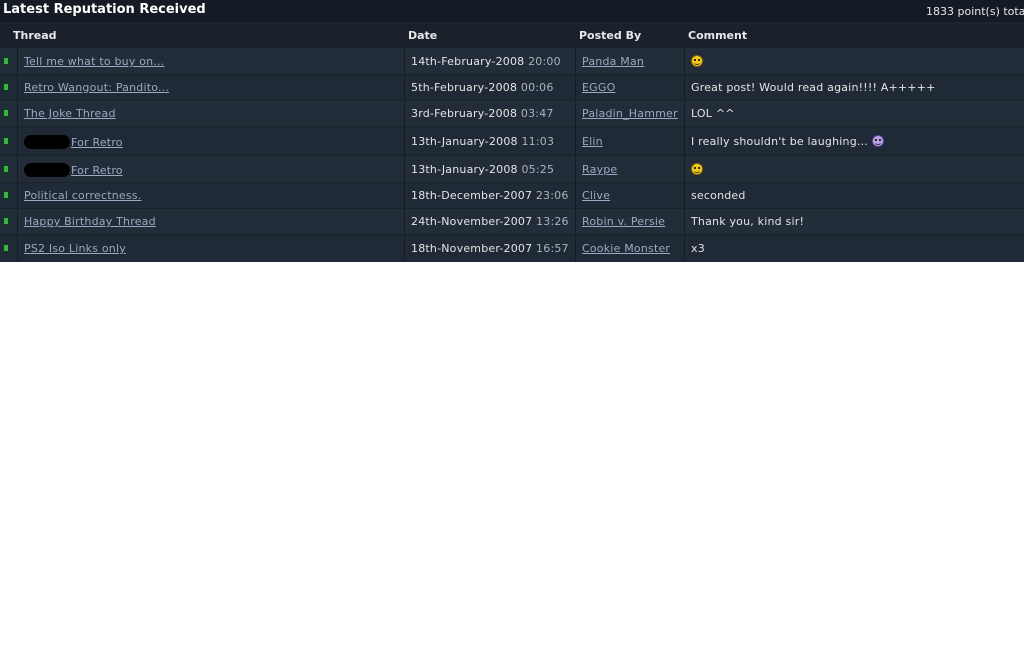 This screenshot has width=1024, height=654. I want to click on post-time: 23:06, so click(552, 195).